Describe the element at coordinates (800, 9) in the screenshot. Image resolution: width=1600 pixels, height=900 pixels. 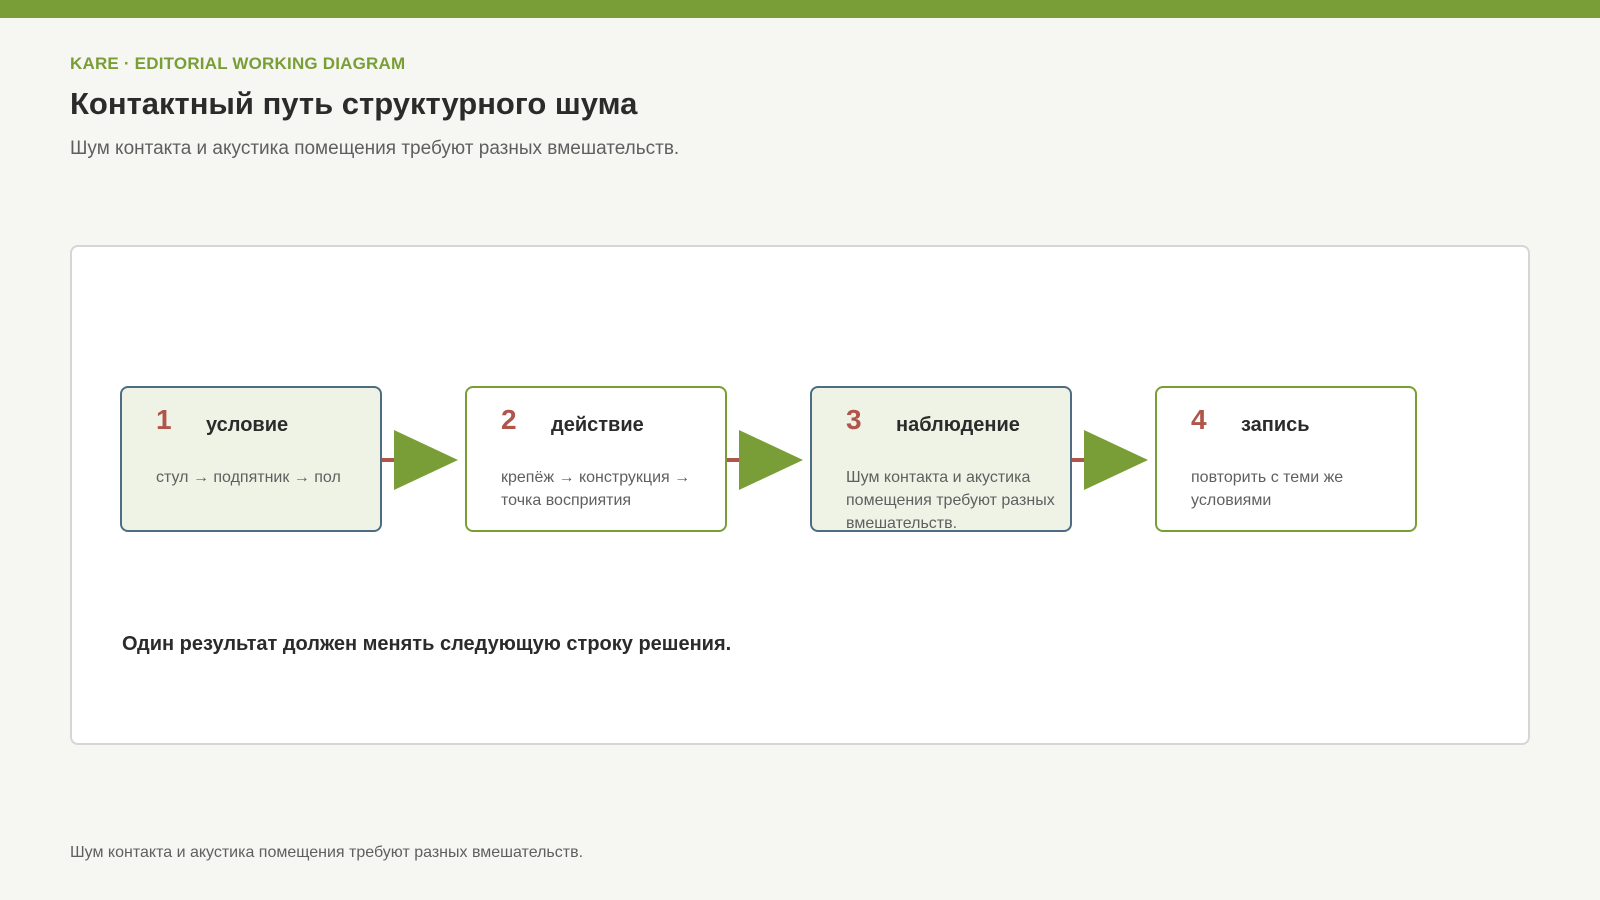
I see `top-accent-bar` at that location.